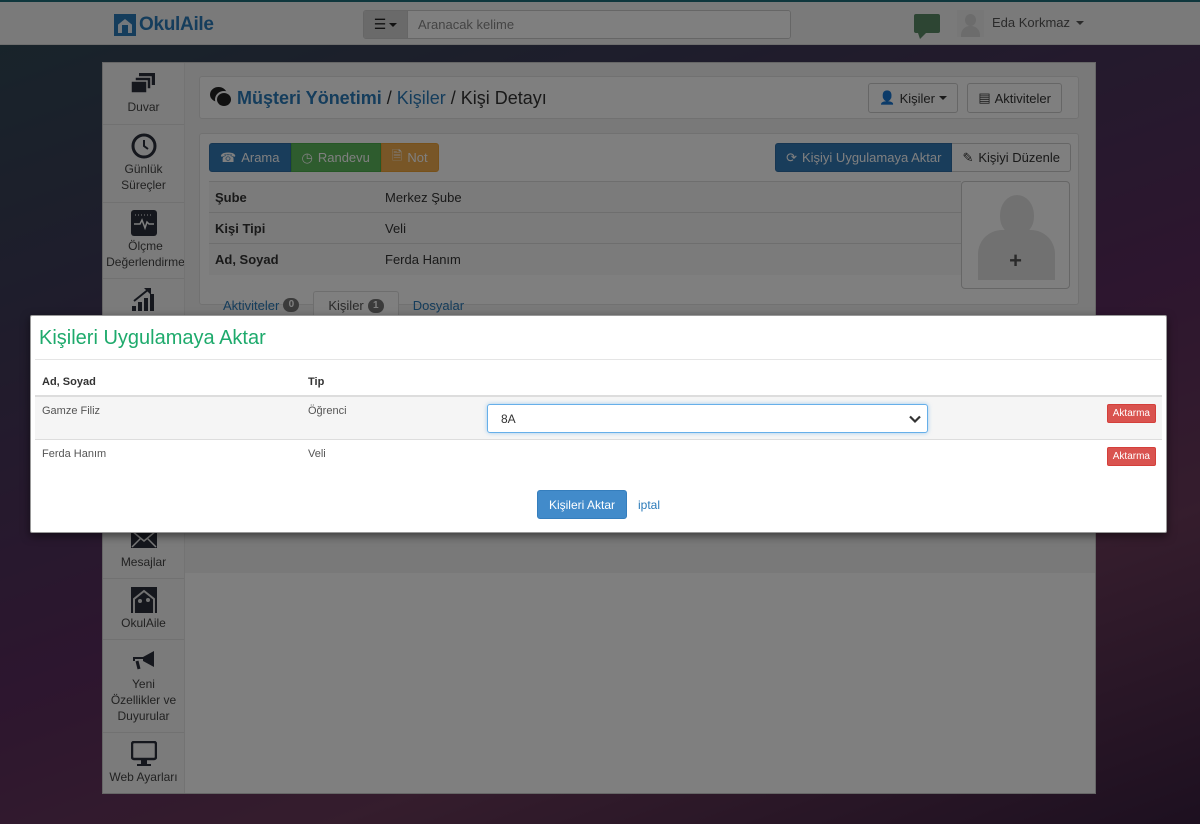 This screenshot has width=1200, height=824. What do you see at coordinates (508, 418) in the screenshot?
I see `select-value: 8A` at bounding box center [508, 418].